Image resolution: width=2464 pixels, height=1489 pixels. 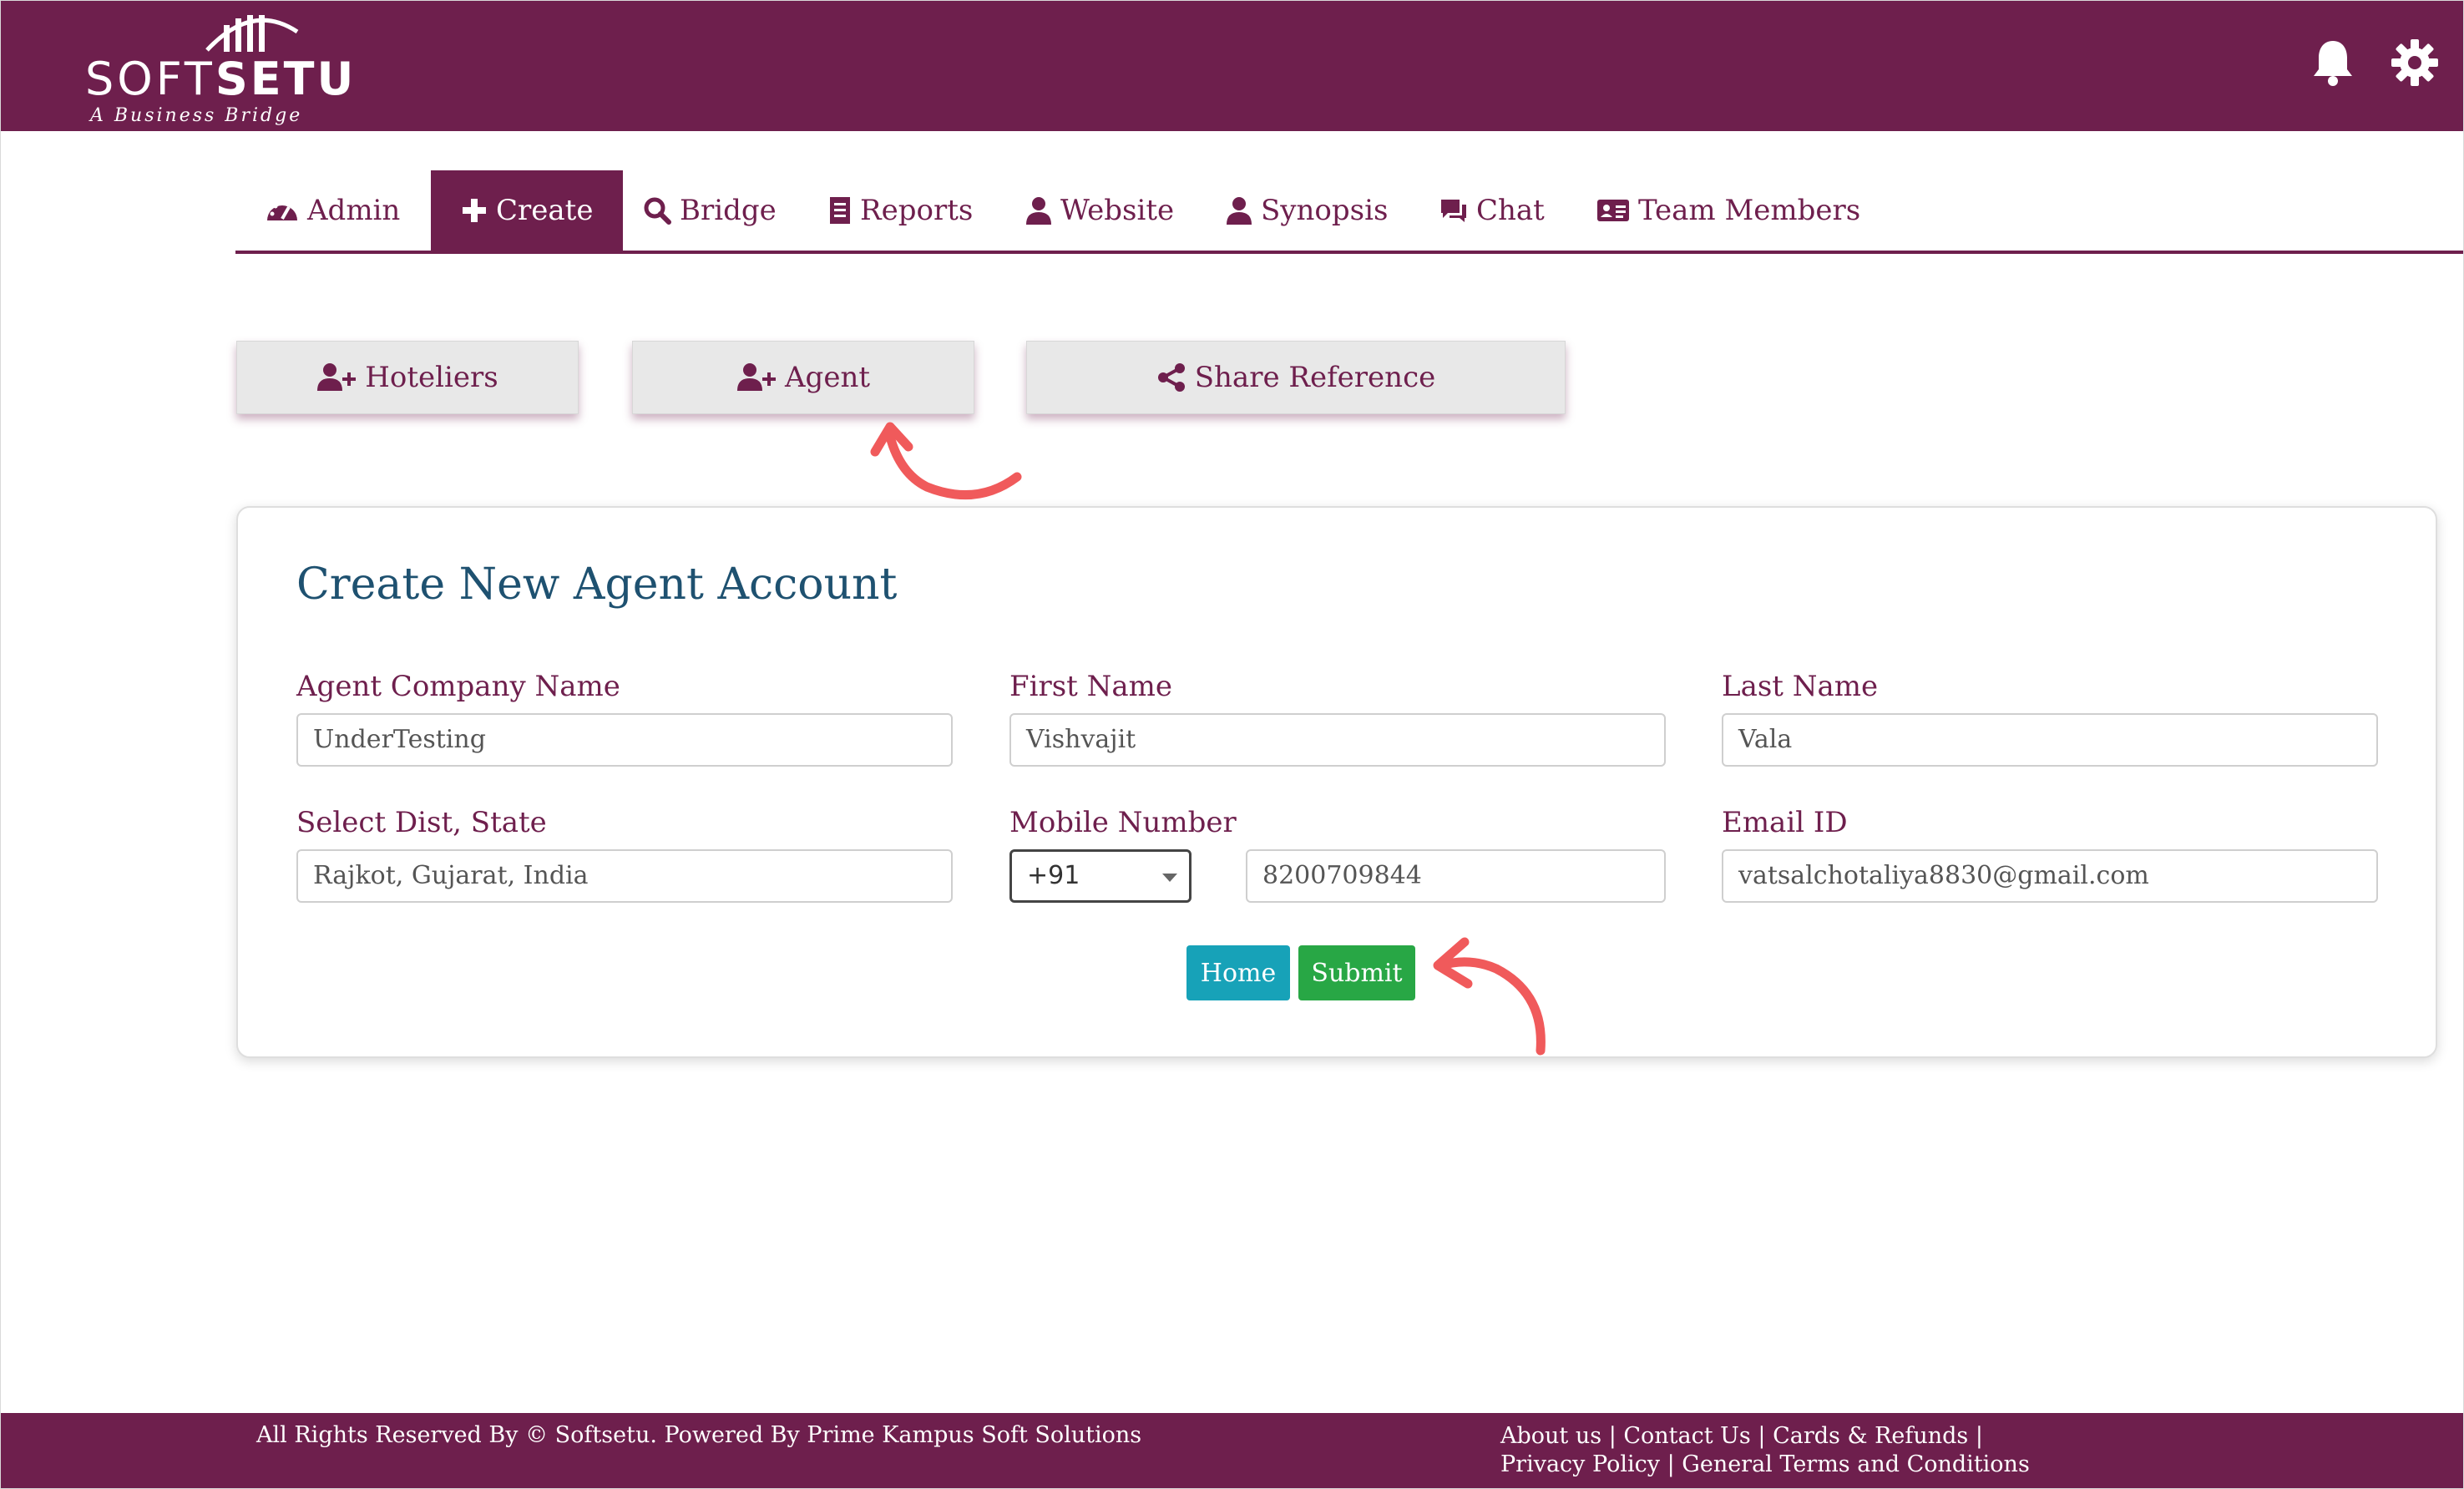 I want to click on footer-link-terms: General Terms and Conditions, so click(x=1856, y=1464).